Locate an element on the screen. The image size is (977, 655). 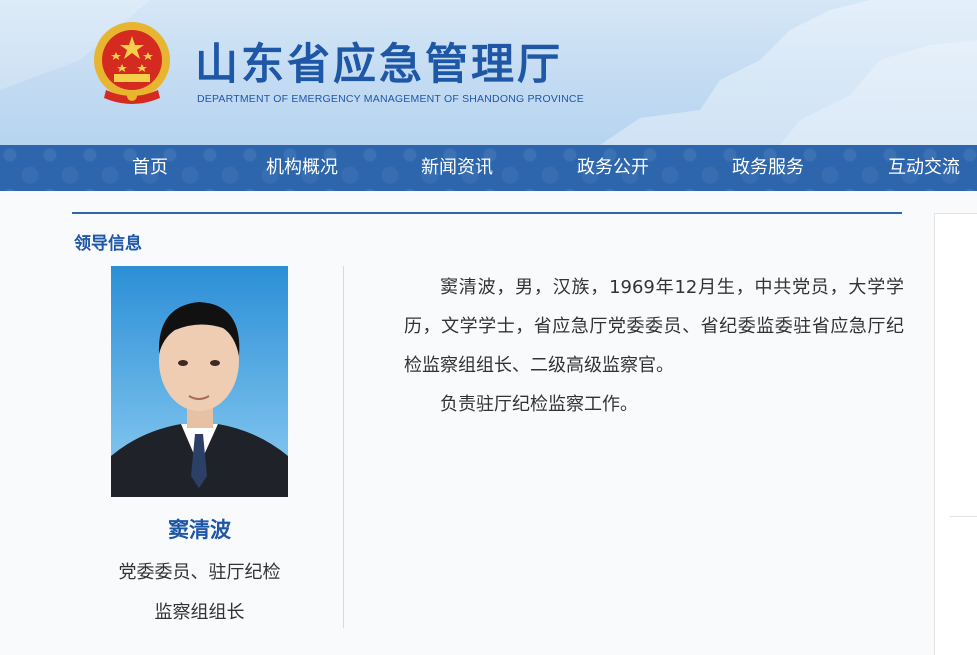
nav-item-home: 首页 is located at coordinates (150, 168).